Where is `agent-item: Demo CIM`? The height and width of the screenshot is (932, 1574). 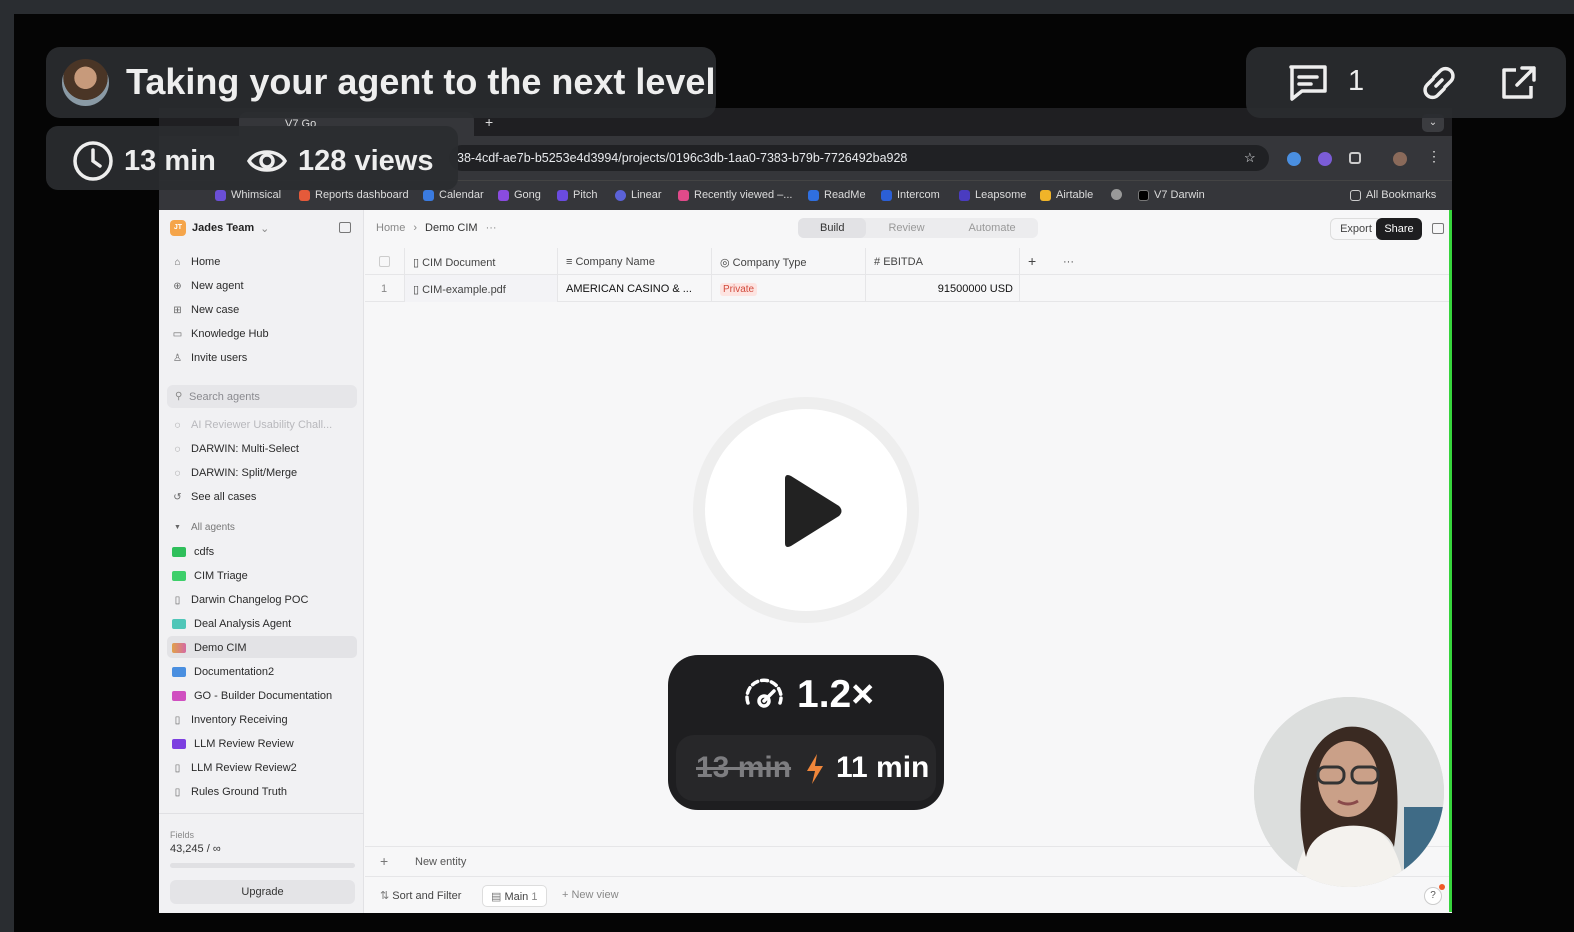 agent-item: Demo CIM is located at coordinates (209, 648).